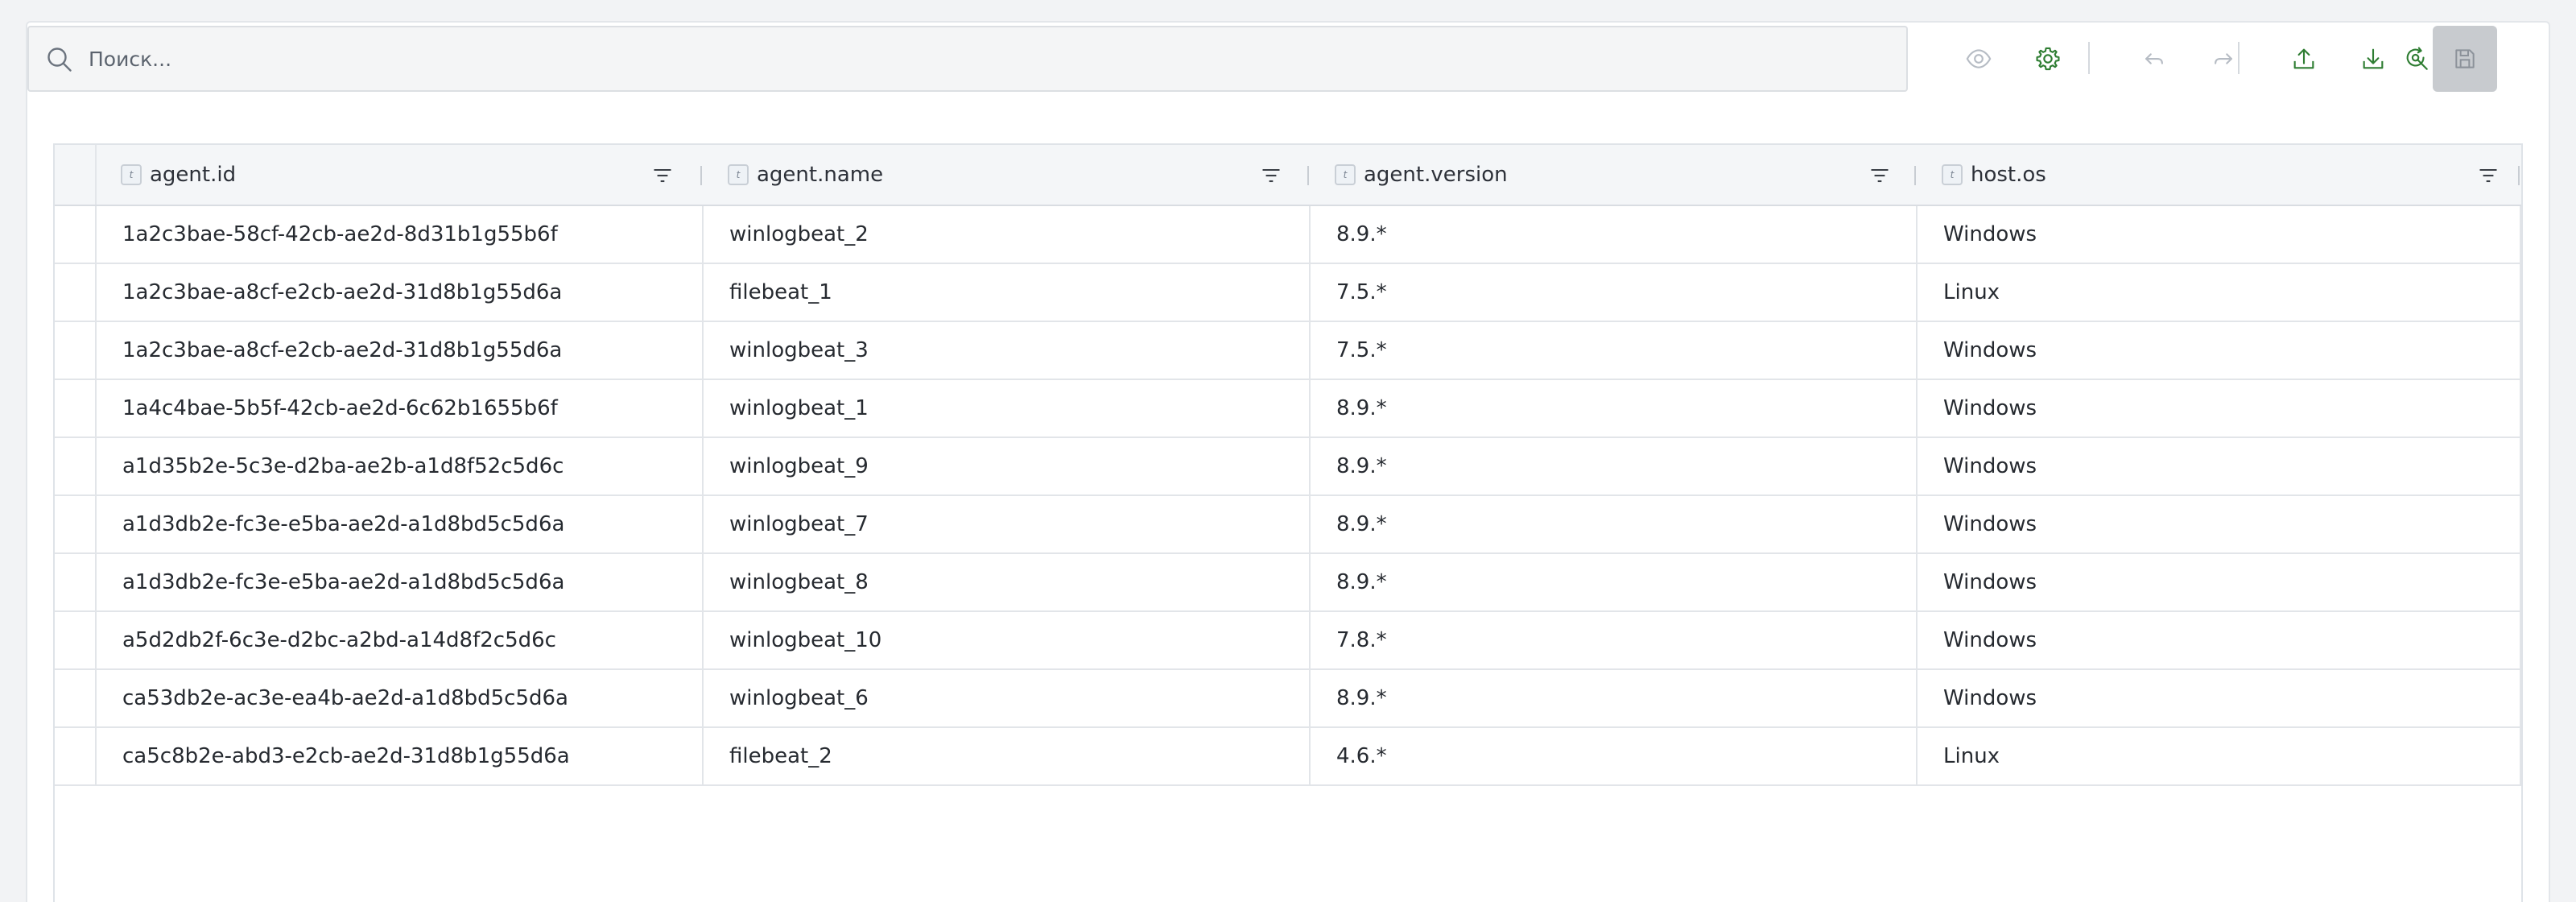 Image resolution: width=2576 pixels, height=902 pixels. I want to click on column-title: agent.id, so click(193, 175).